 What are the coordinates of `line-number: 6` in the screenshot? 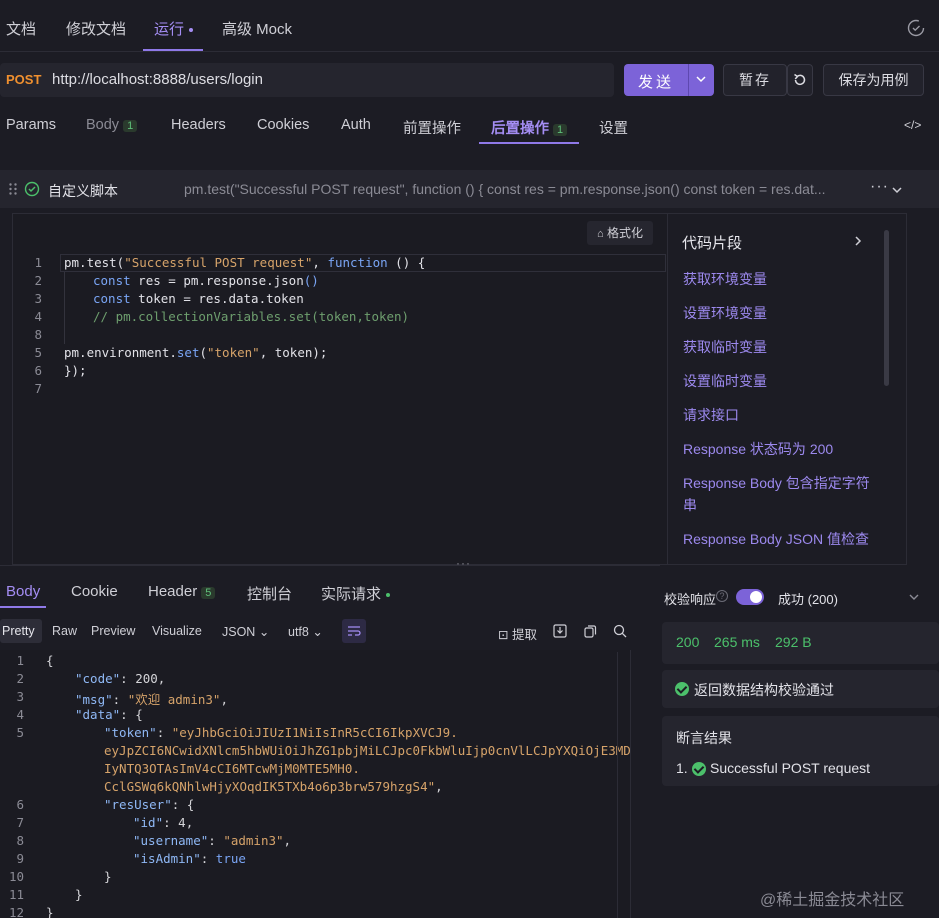 It's located at (38, 370).